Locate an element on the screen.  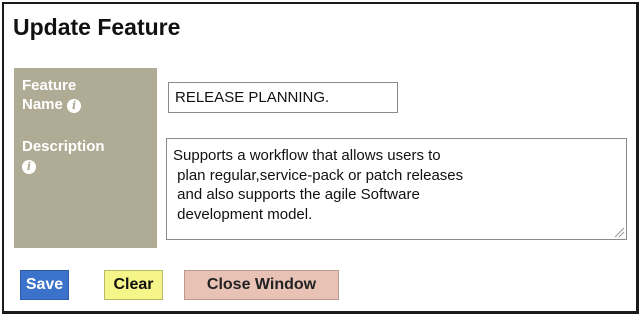
description-label: Description i is located at coordinates (63, 156).